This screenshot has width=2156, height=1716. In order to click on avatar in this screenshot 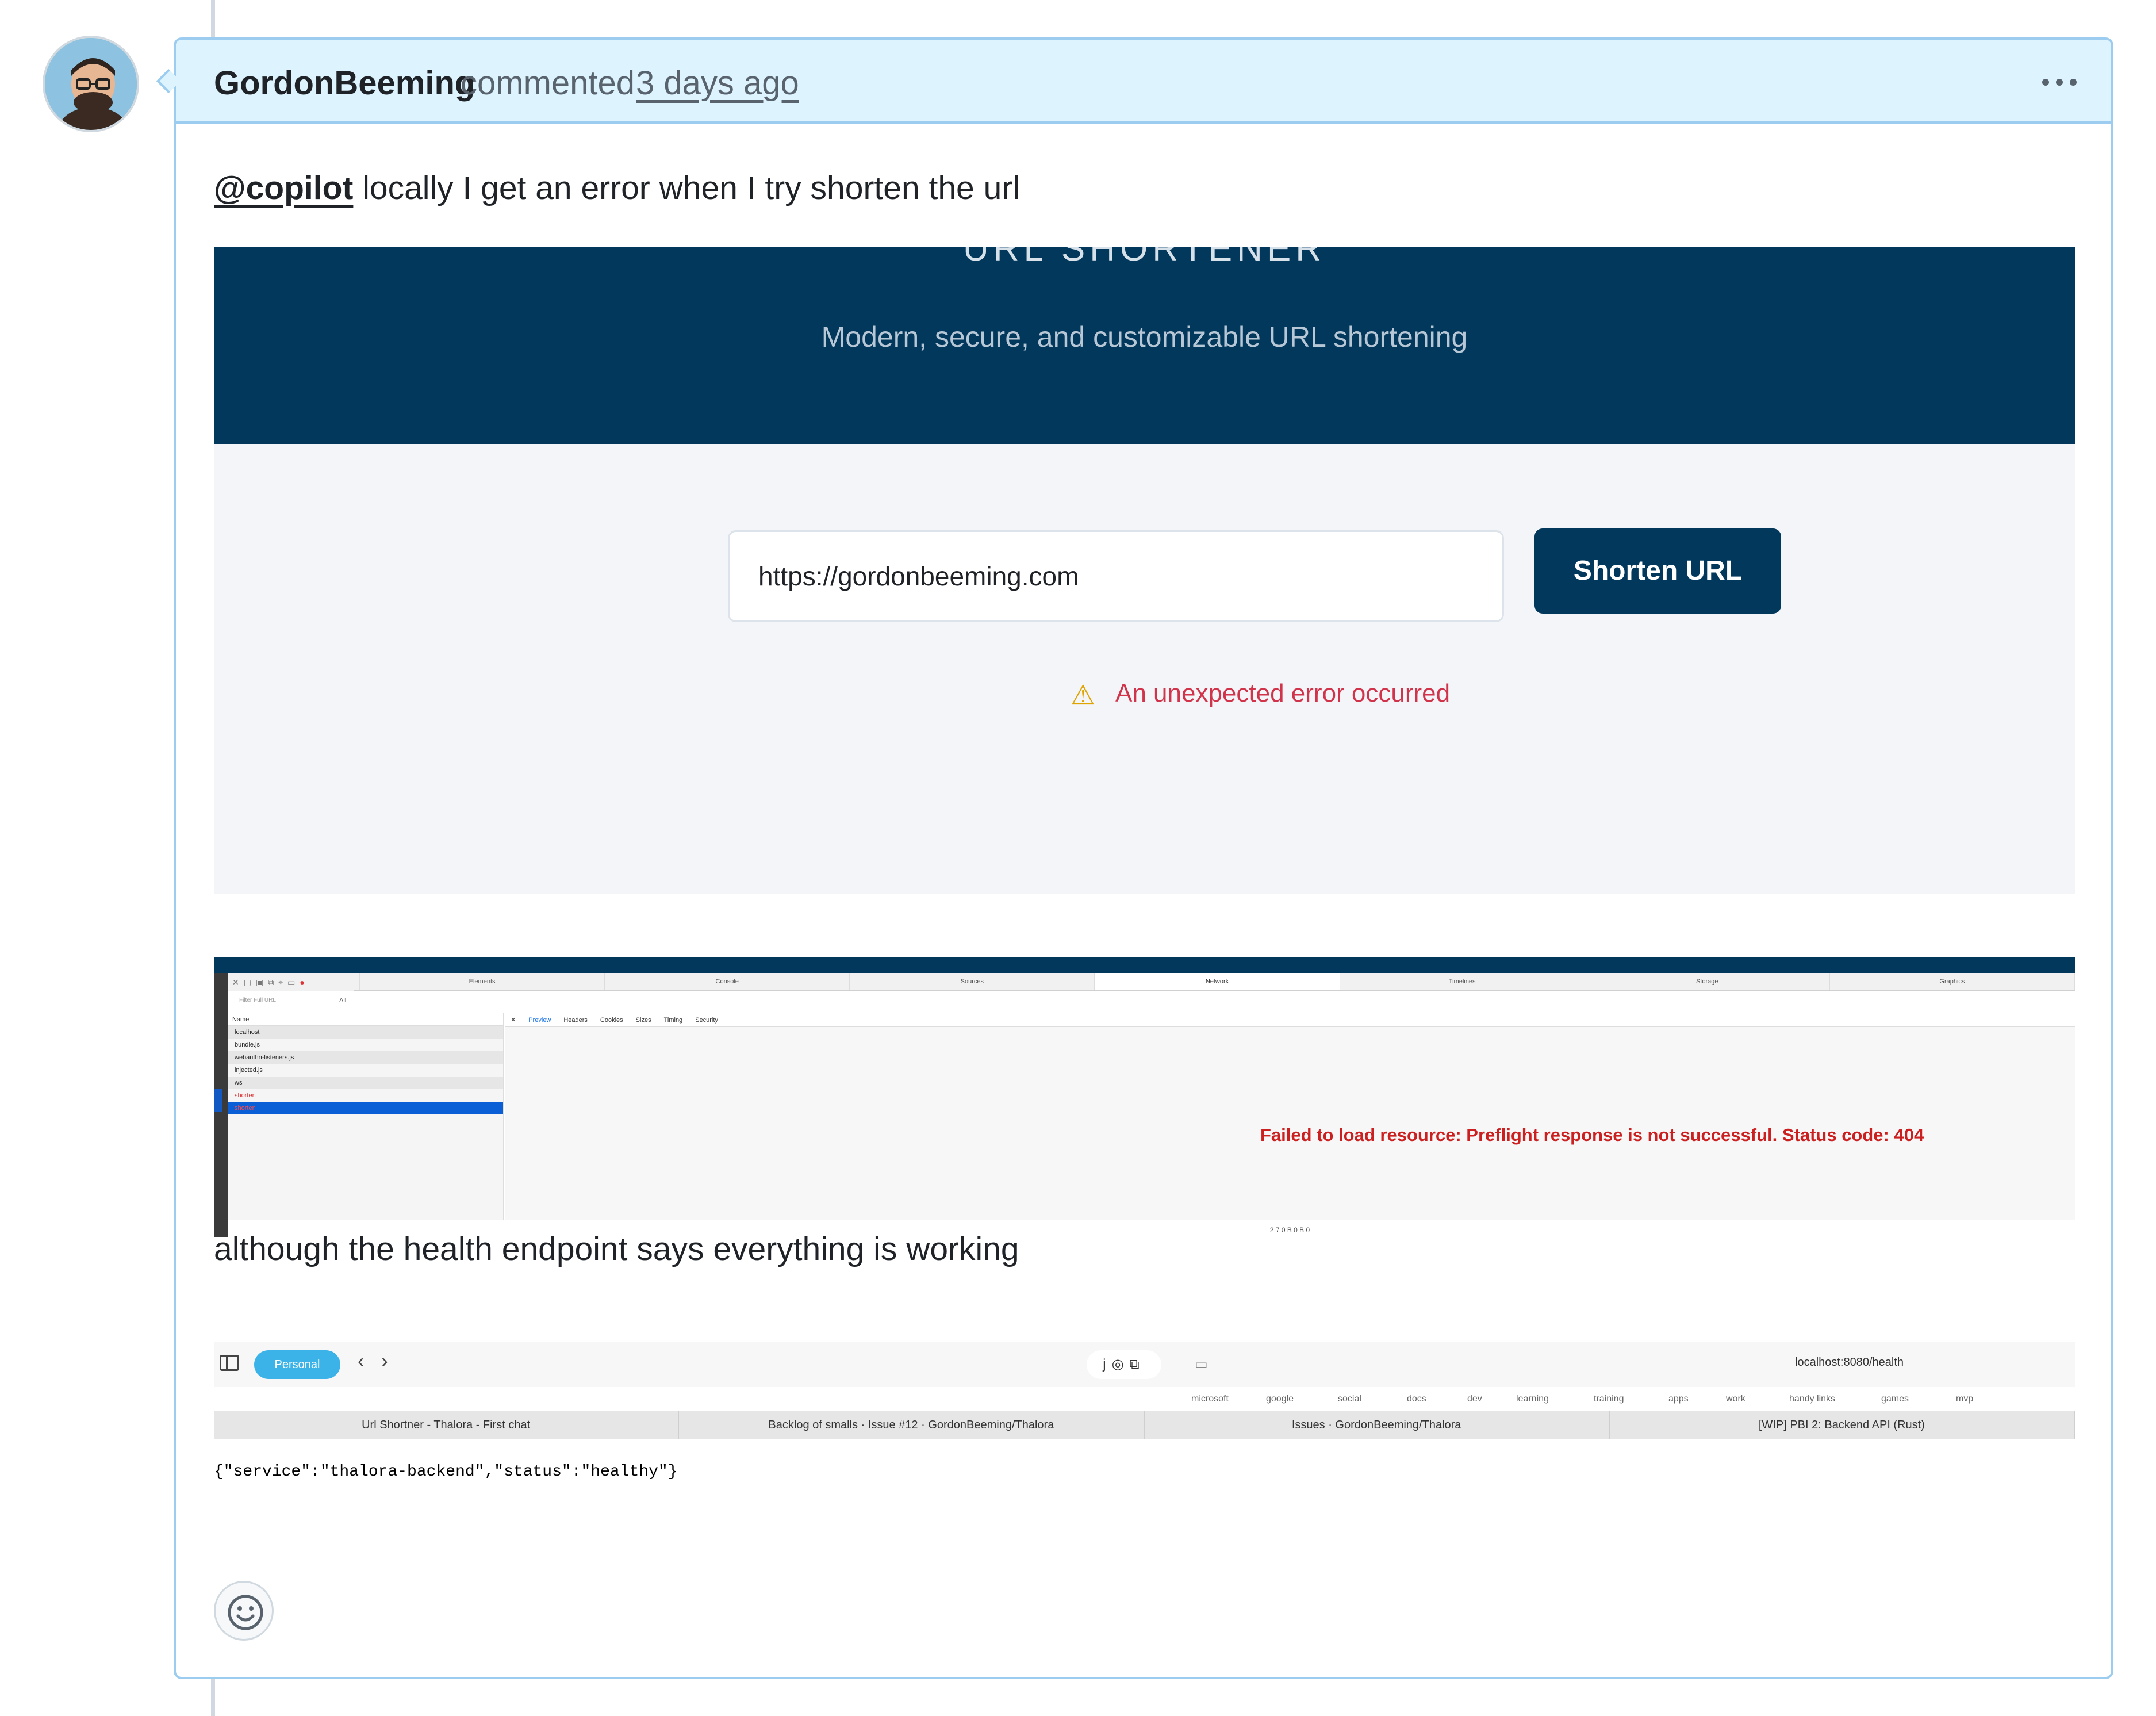, I will do `click(91, 84)`.